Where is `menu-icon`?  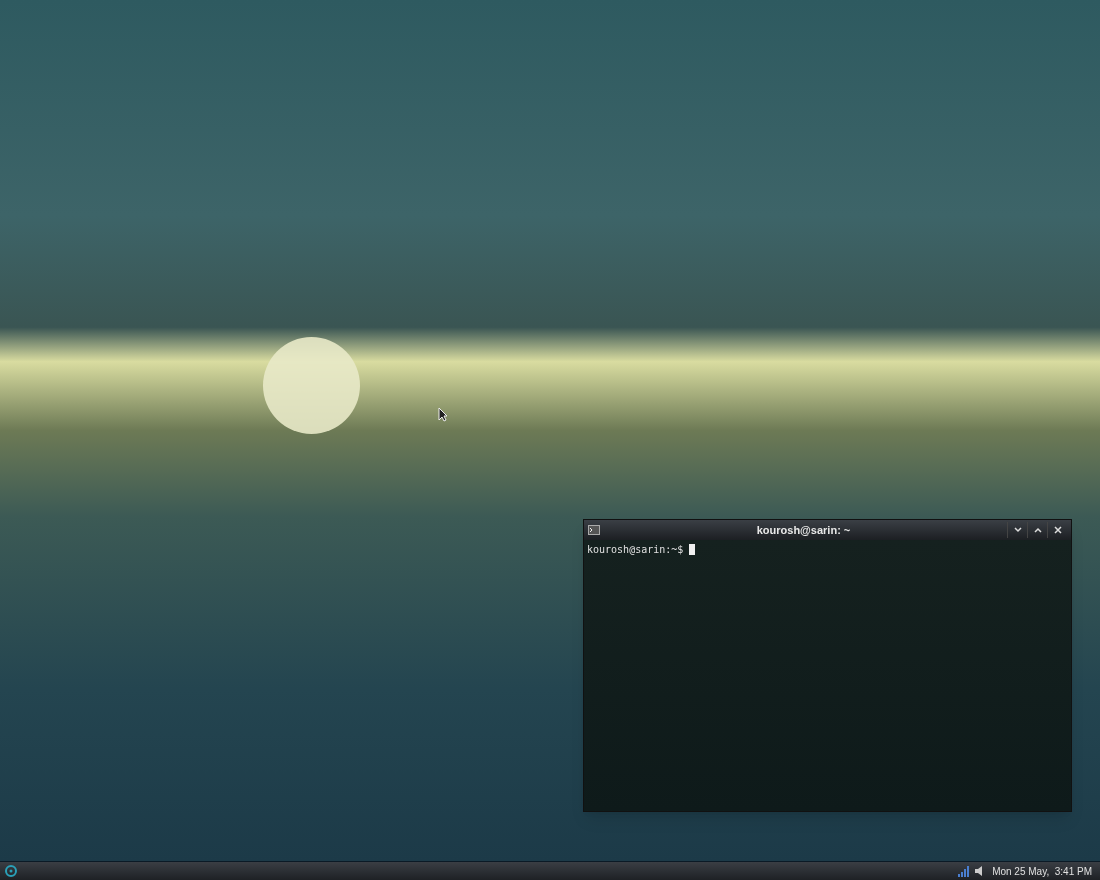
menu-icon is located at coordinates (11, 871).